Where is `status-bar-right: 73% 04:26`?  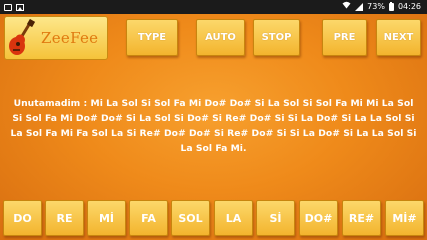
status-bar-right: 73% 04:26 is located at coordinates (381, 7).